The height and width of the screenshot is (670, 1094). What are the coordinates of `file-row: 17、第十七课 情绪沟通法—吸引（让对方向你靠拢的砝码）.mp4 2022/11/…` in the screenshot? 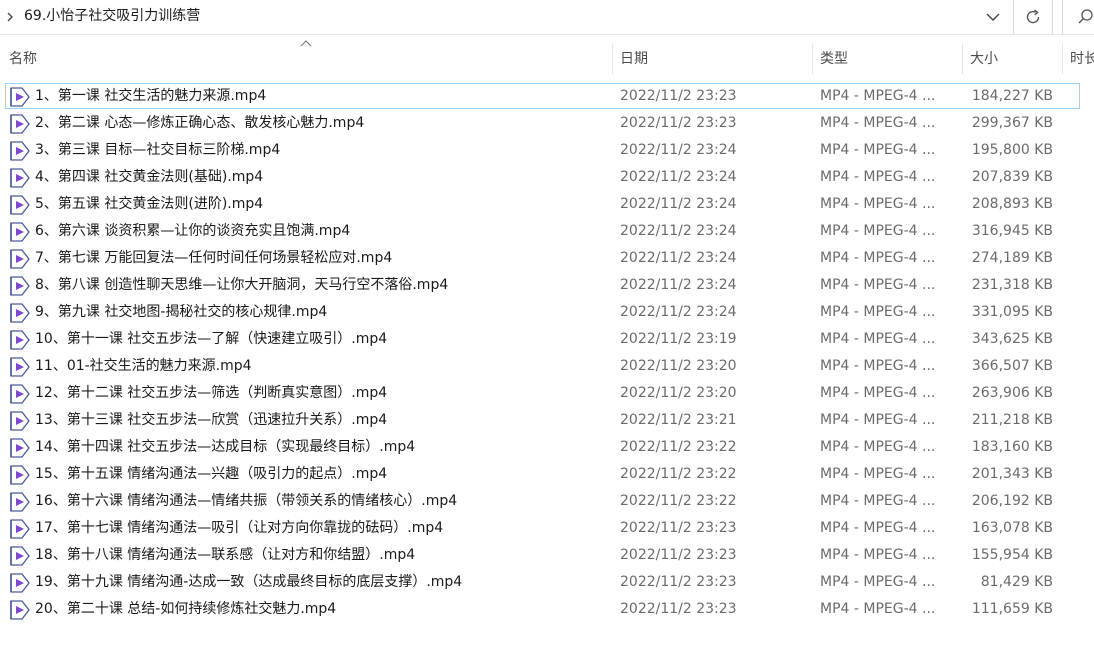 It's located at (547, 528).